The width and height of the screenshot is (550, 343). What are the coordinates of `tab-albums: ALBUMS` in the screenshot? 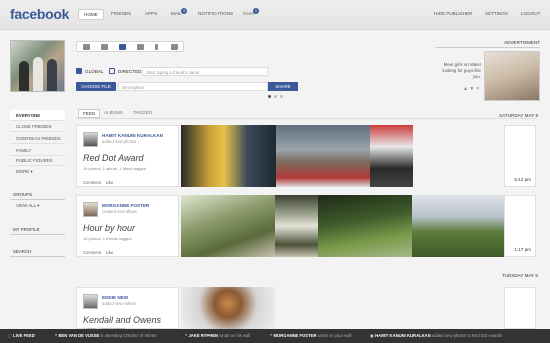 It's located at (113, 112).